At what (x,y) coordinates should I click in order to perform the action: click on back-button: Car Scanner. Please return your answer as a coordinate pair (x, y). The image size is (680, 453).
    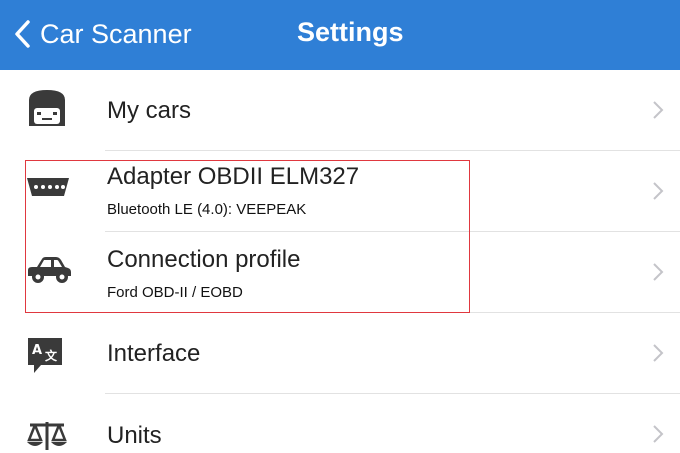
    Looking at the image, I should click on (103, 34).